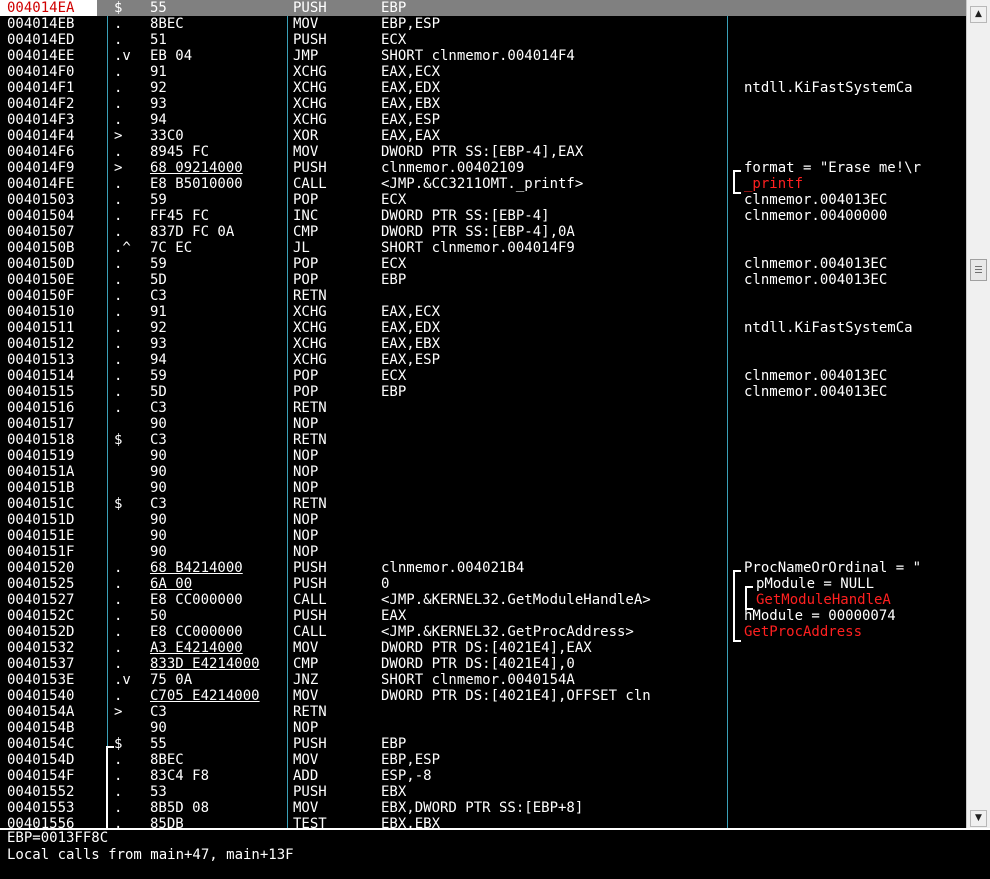 This screenshot has width=990, height=879. I want to click on disasm-row: 0040151A 90 NOP, so click(483, 472).